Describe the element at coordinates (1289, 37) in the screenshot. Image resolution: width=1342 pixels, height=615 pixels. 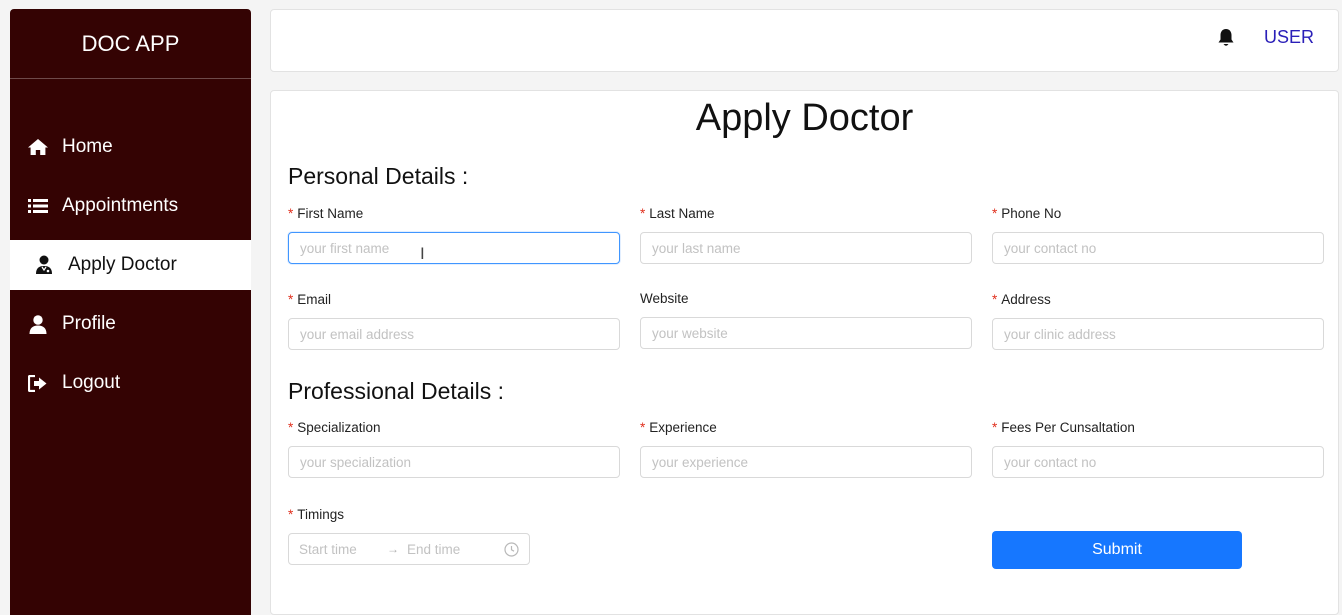
I see `user-link: USER` at that location.